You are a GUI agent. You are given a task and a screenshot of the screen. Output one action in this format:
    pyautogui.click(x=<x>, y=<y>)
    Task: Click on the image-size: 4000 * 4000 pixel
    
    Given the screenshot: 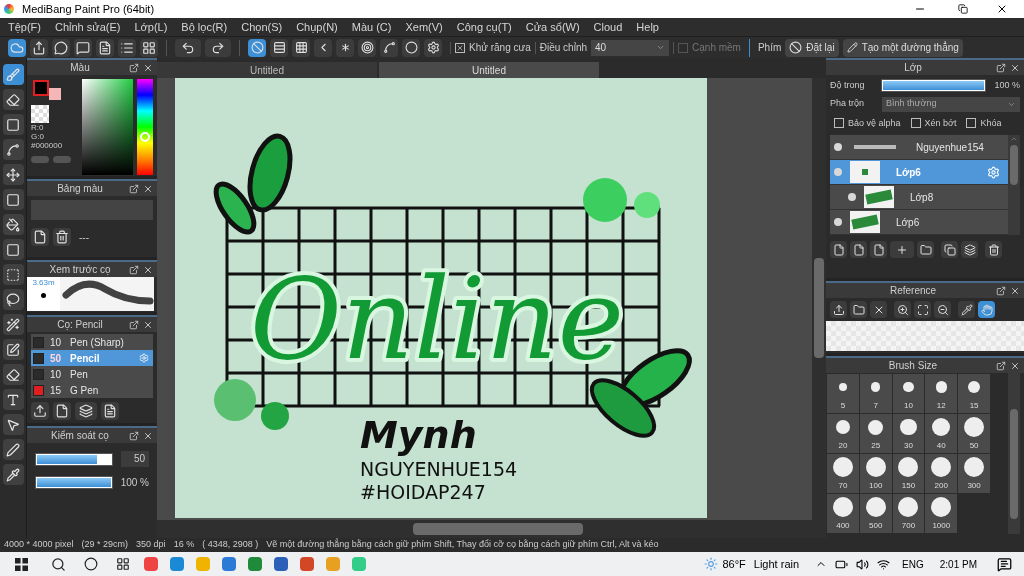 What is the action you would take?
    pyautogui.click(x=39, y=545)
    